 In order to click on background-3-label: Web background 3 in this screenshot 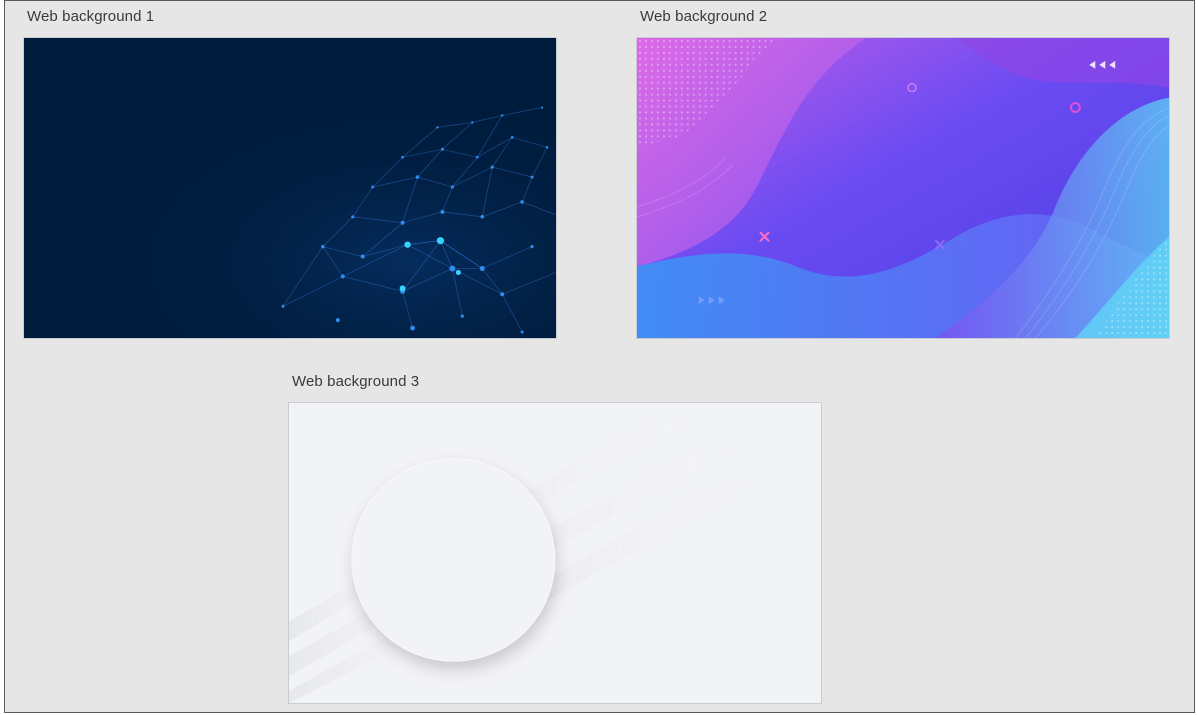, I will do `click(356, 381)`.